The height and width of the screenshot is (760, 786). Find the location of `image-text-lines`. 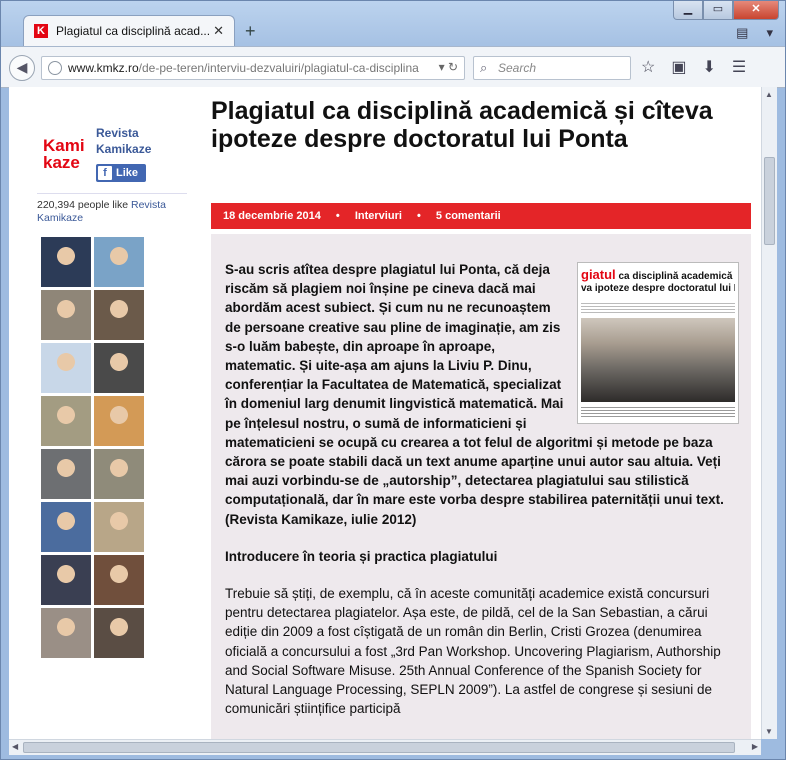

image-text-lines is located at coordinates (658, 308).